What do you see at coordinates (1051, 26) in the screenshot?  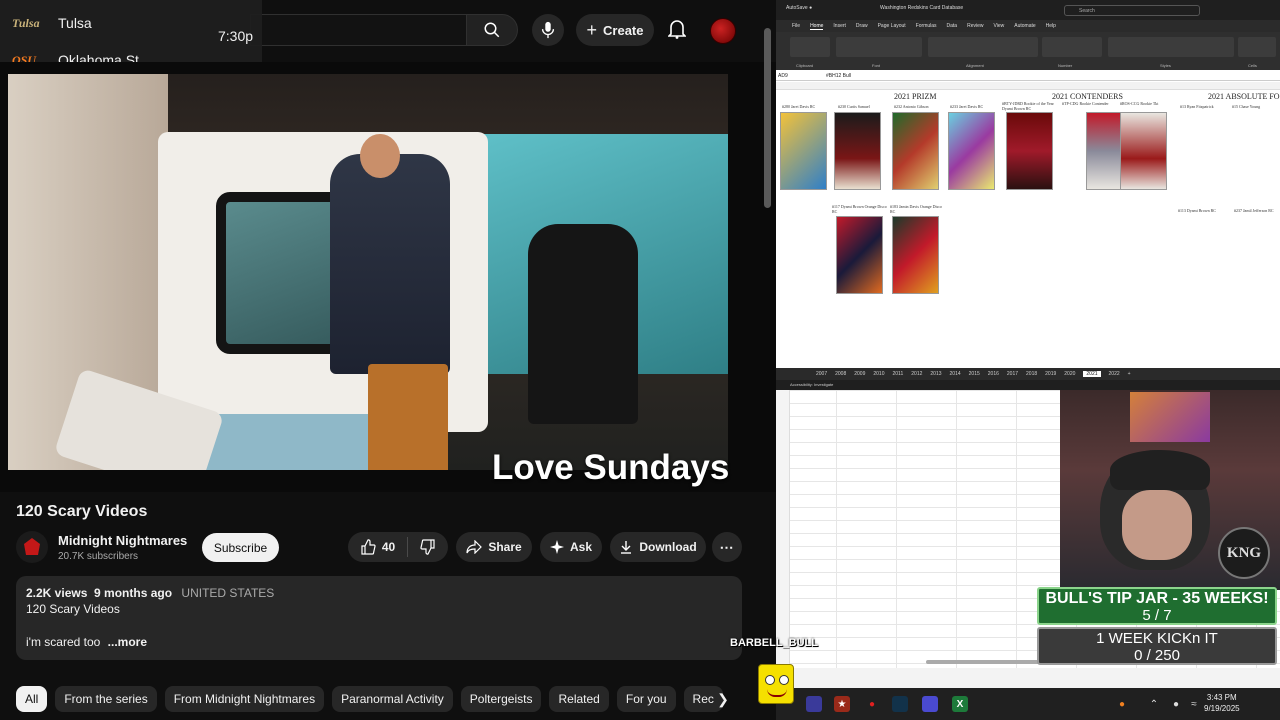 I see `tab-help: Help` at bounding box center [1051, 26].